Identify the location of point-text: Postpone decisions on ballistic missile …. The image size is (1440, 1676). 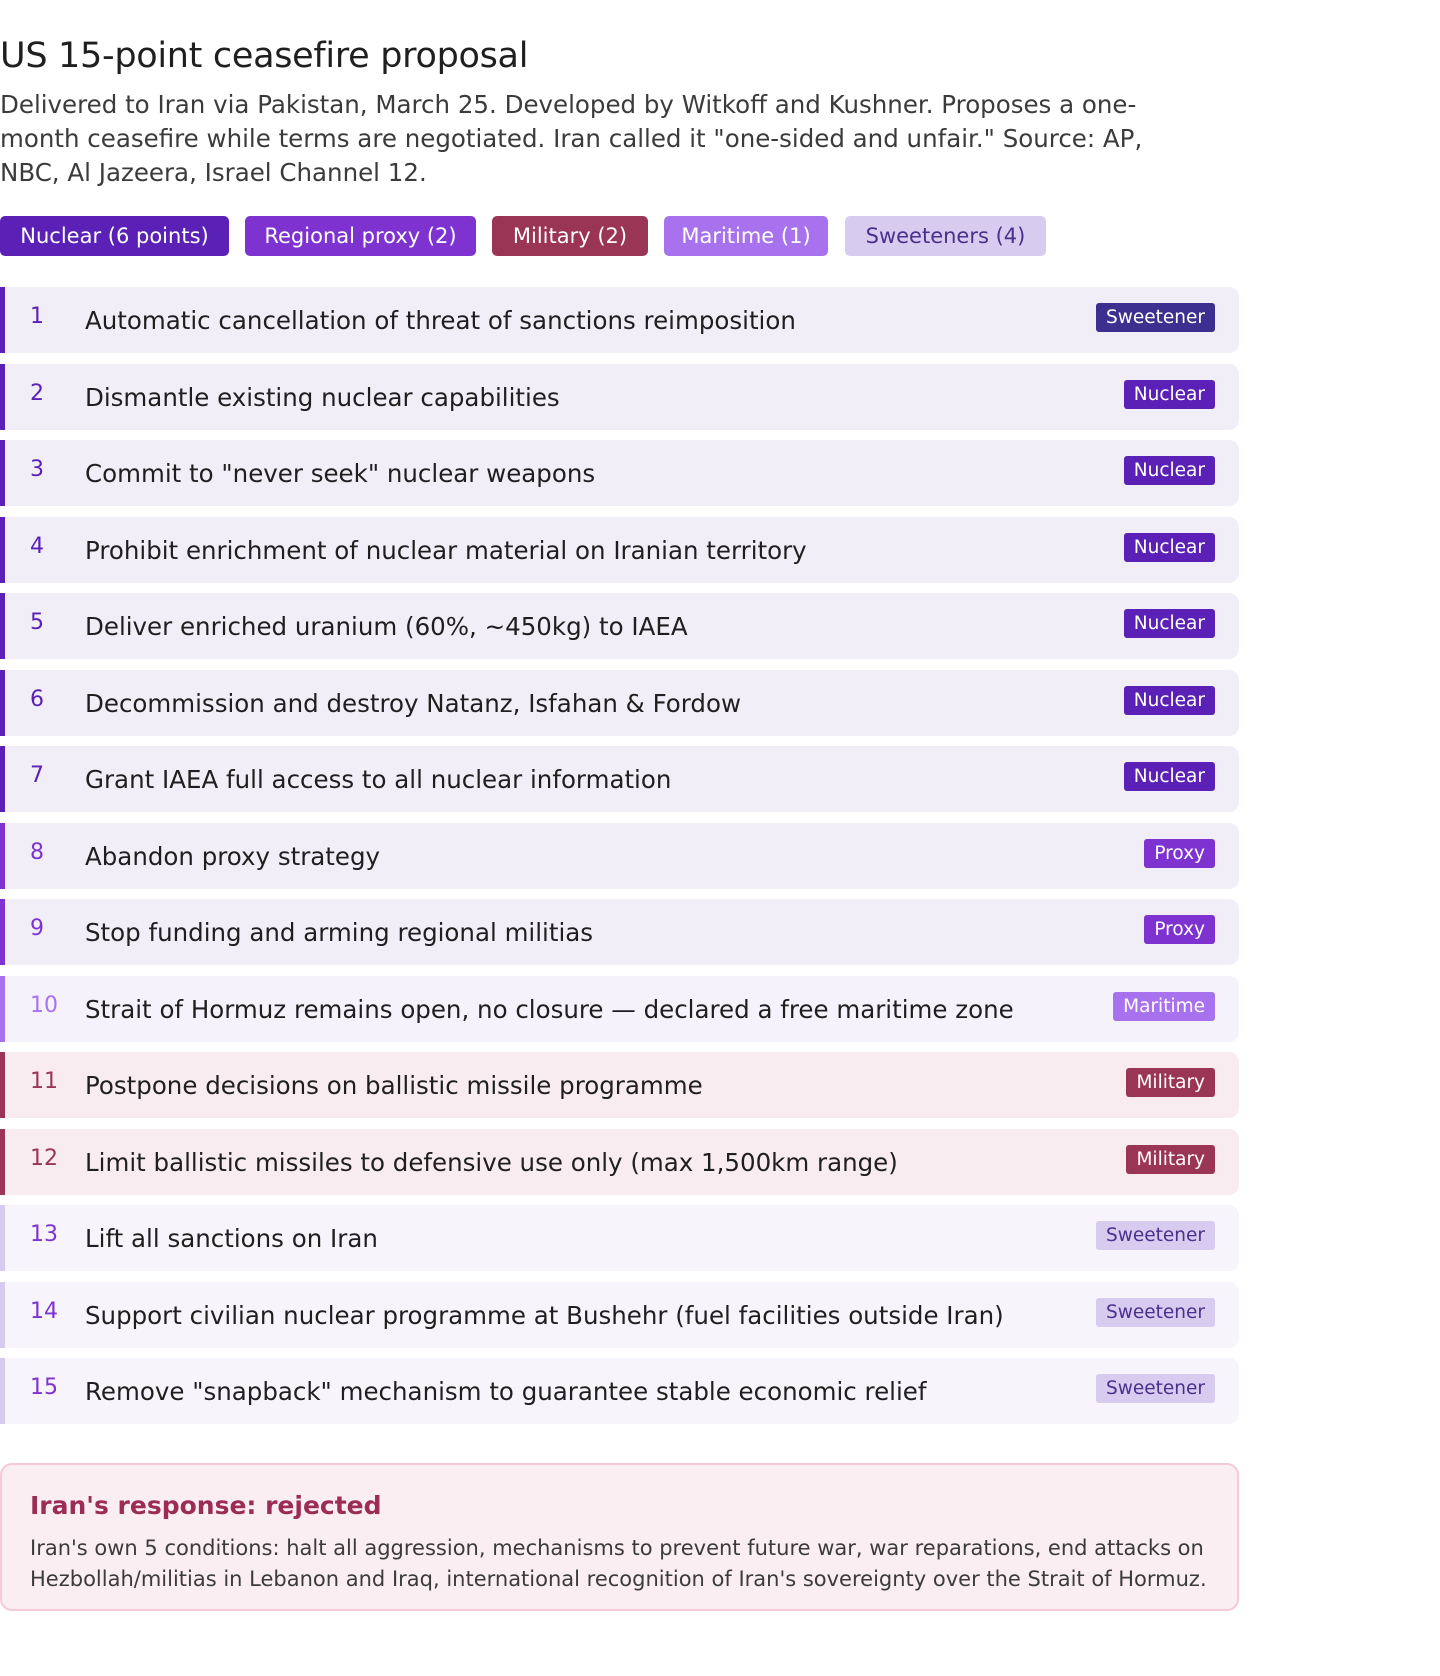
(394, 1085).